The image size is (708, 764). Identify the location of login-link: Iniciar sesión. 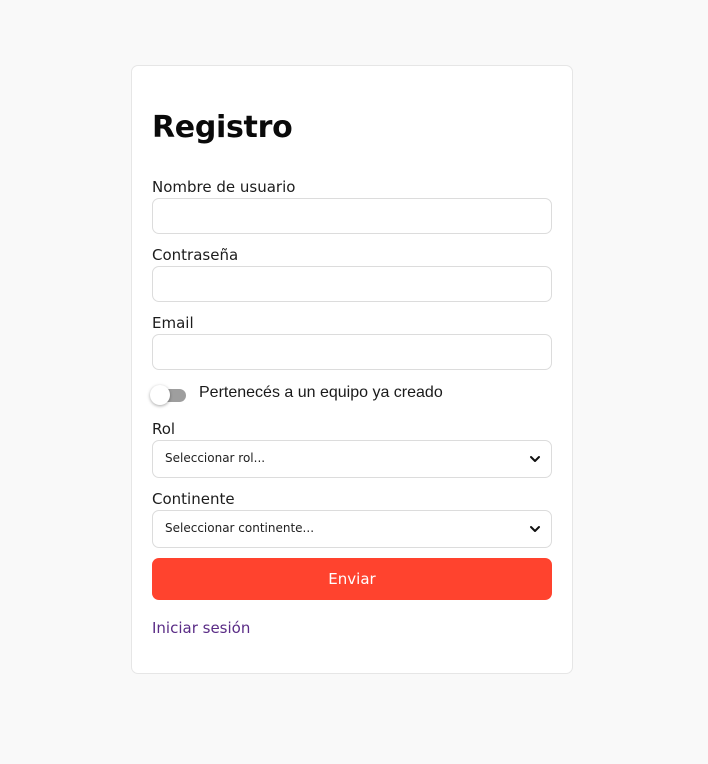
(201, 628).